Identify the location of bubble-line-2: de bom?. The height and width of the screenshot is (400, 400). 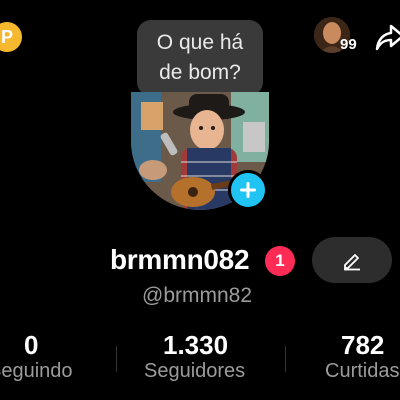
(200, 72).